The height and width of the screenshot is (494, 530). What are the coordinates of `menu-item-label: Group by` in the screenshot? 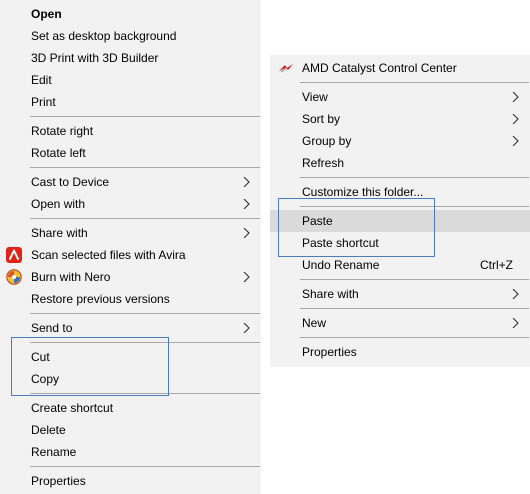 It's located at (327, 141).